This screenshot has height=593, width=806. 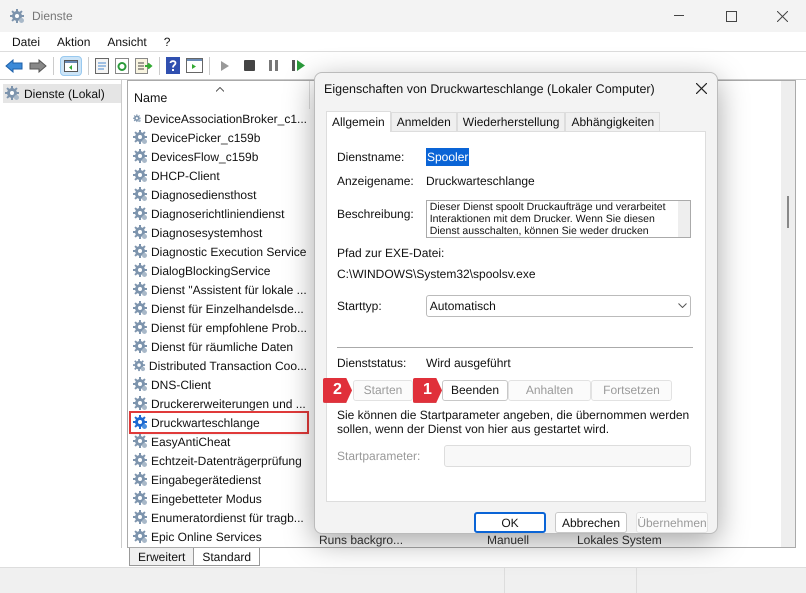 I want to click on field-label: Startparameter:, so click(x=379, y=456).